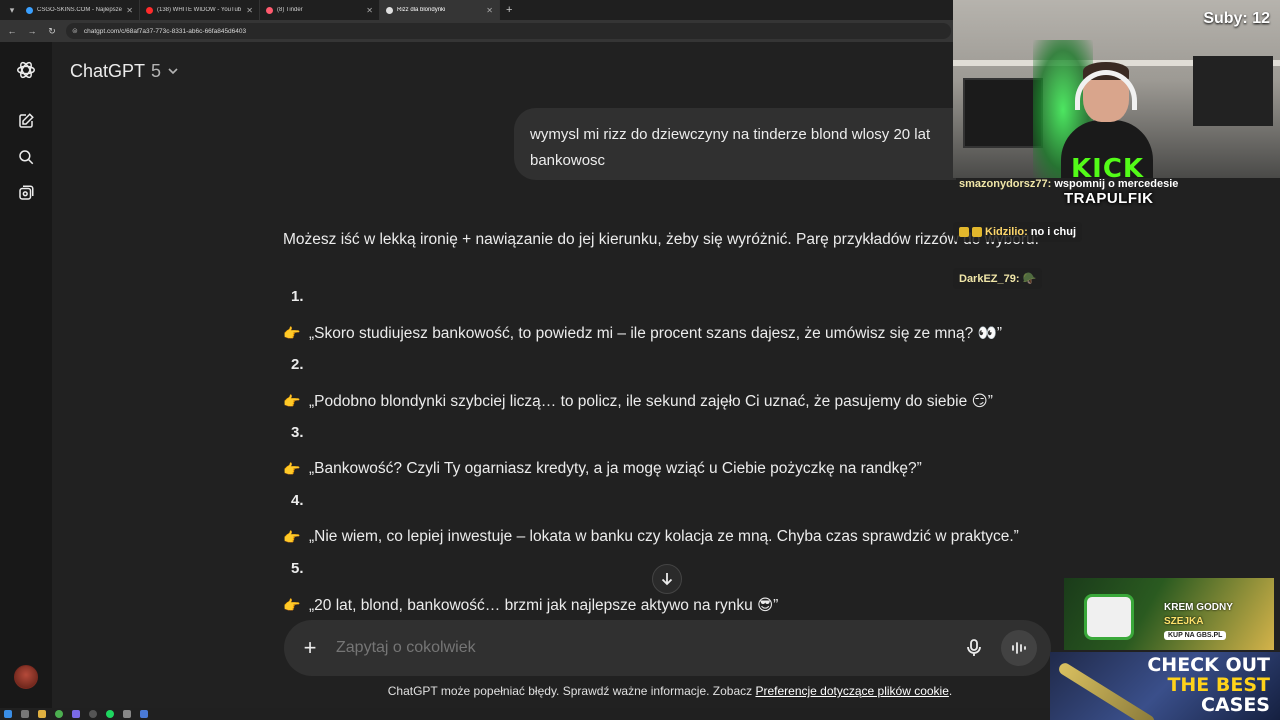  Describe the element at coordinates (297, 568) in the screenshot. I see `list-number: 5.` at that location.